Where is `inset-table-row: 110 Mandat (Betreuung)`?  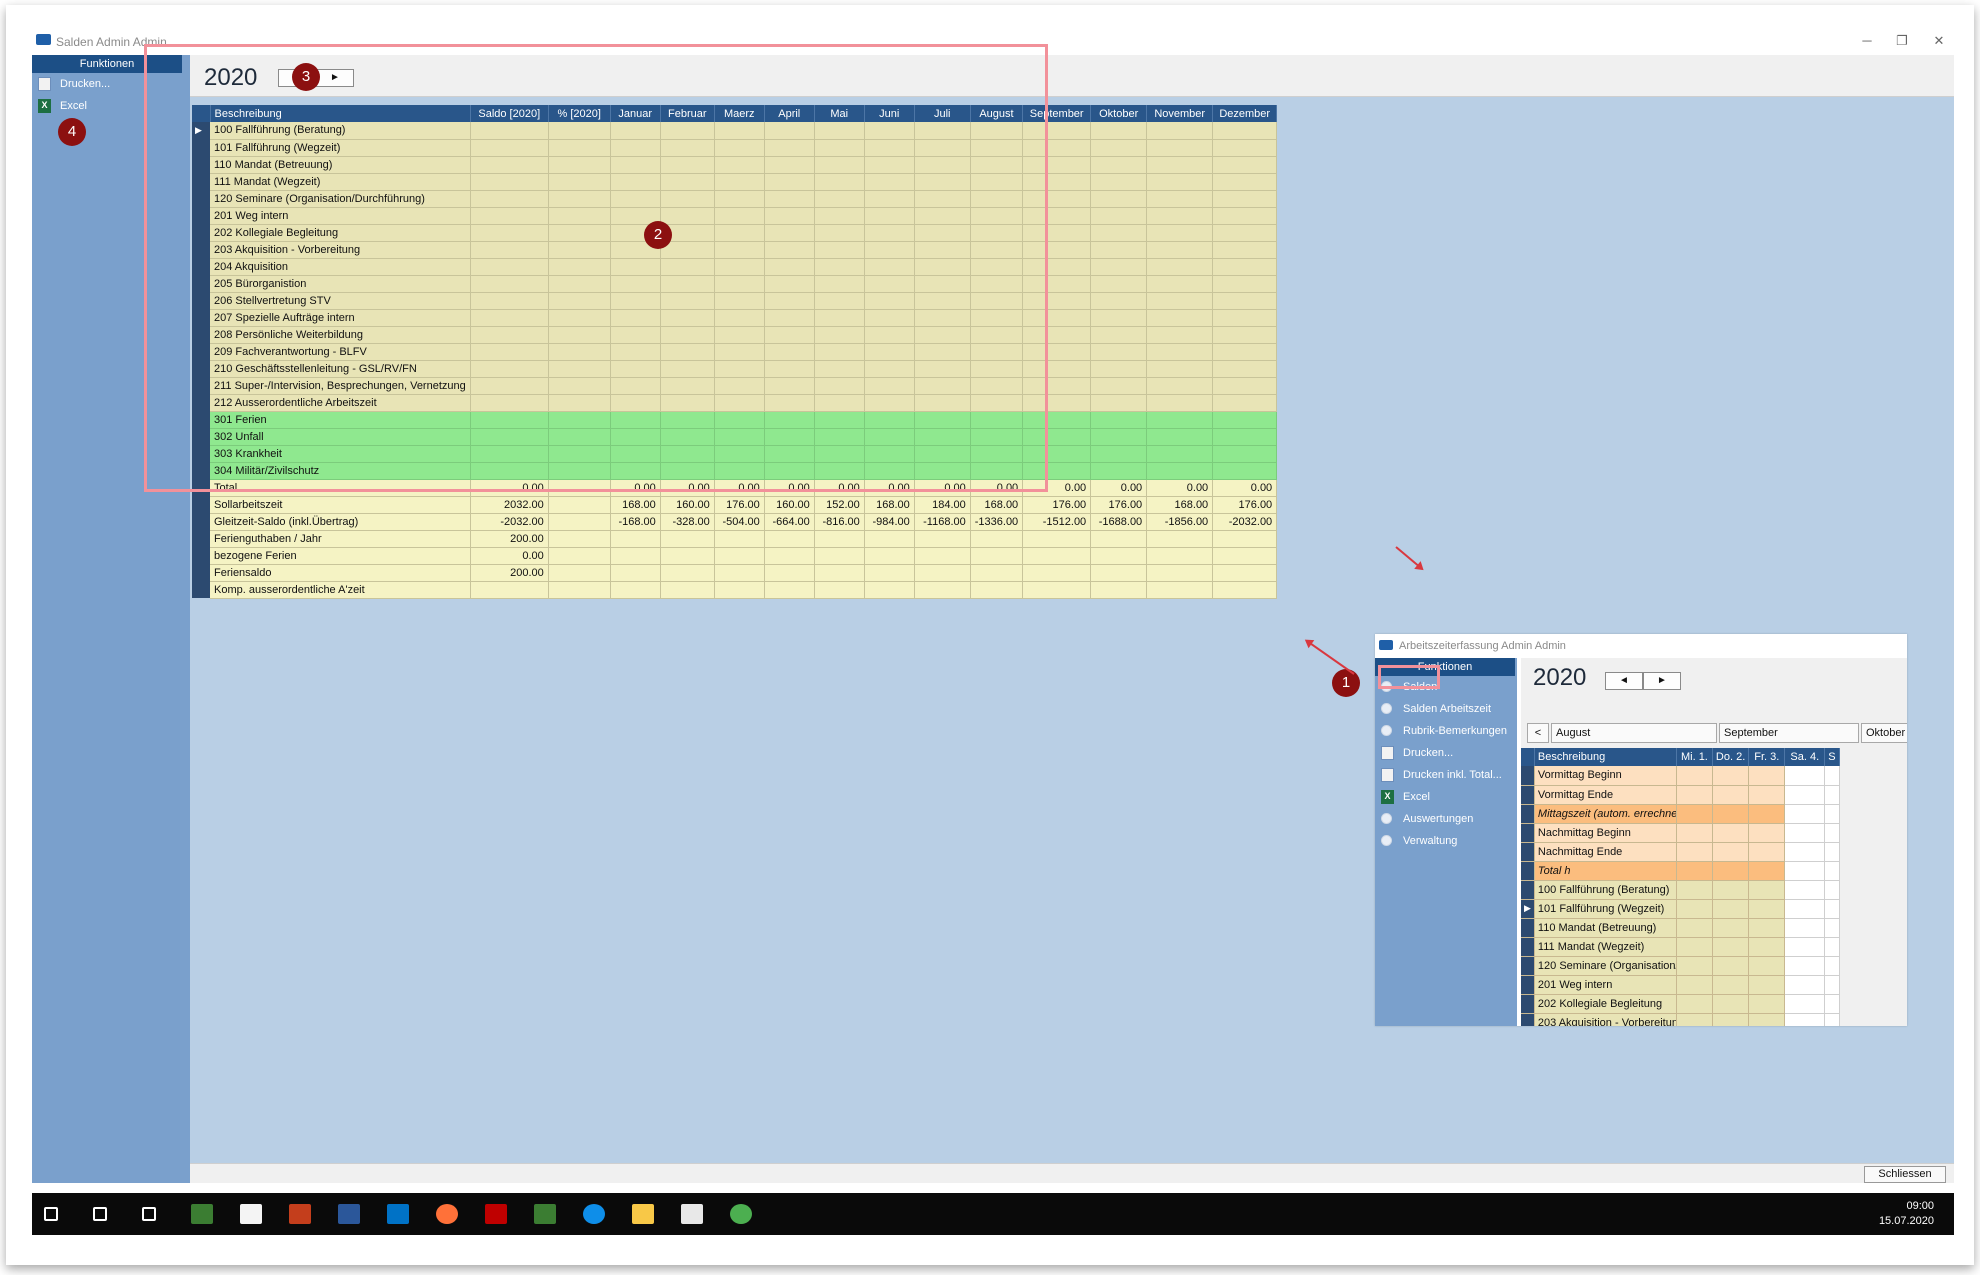
inset-table-row: 110 Mandat (Betreuung) is located at coordinates (1680, 928).